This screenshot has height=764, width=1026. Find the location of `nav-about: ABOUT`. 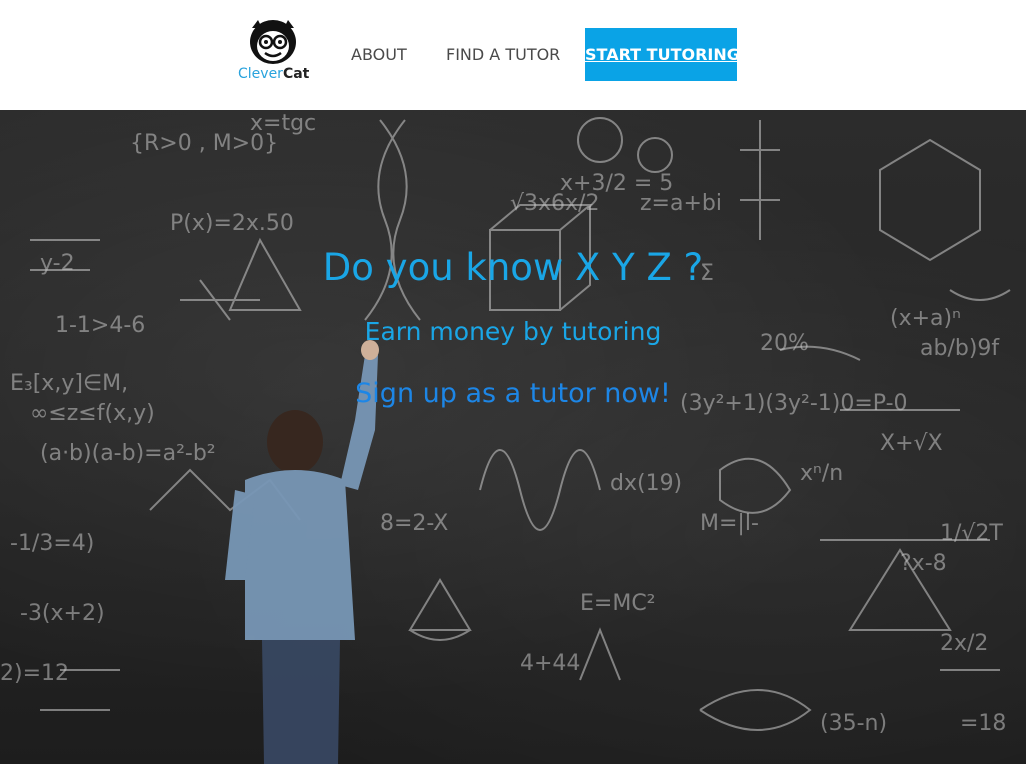

nav-about: ABOUT is located at coordinates (379, 54).